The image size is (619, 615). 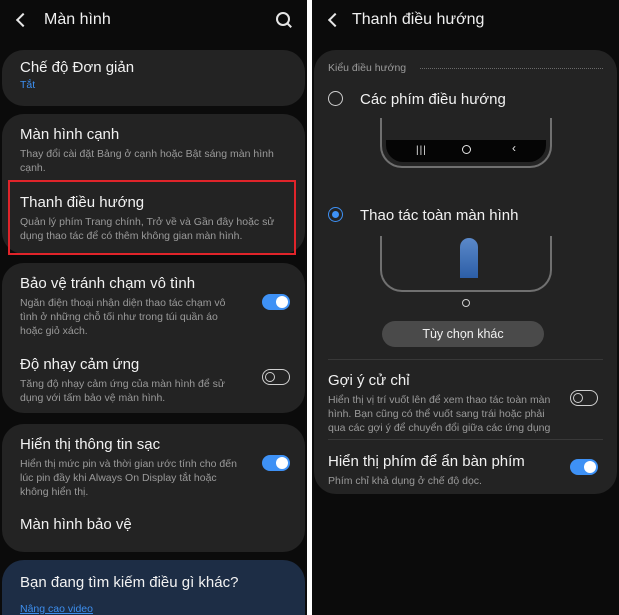 I want to click on simple-mode-label: Chế độ Đơn giản, so click(x=77, y=67).